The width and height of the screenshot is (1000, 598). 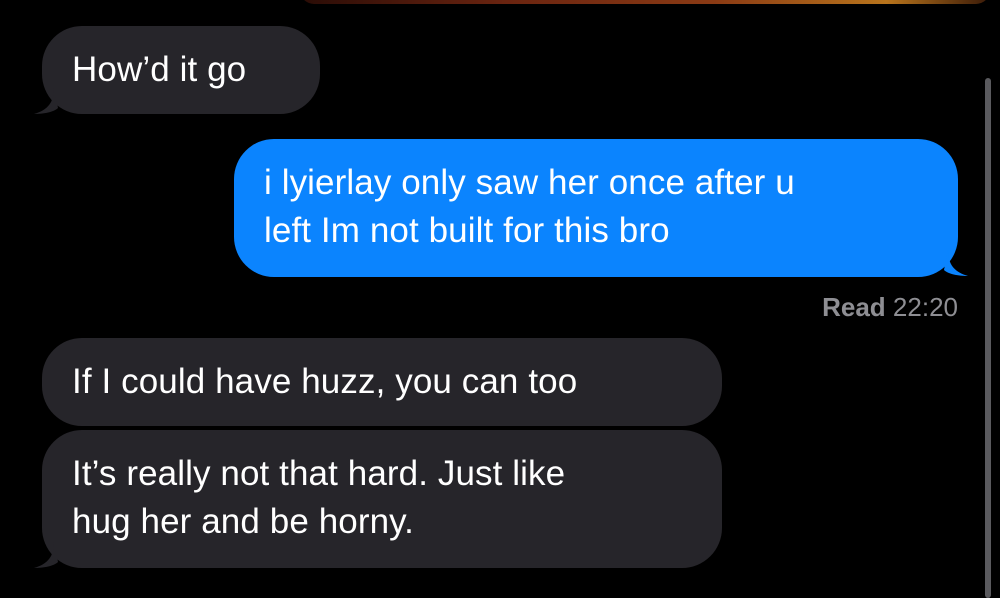 I want to click on message-bubble-incoming: If I could have huzz, you can too, so click(x=382, y=382).